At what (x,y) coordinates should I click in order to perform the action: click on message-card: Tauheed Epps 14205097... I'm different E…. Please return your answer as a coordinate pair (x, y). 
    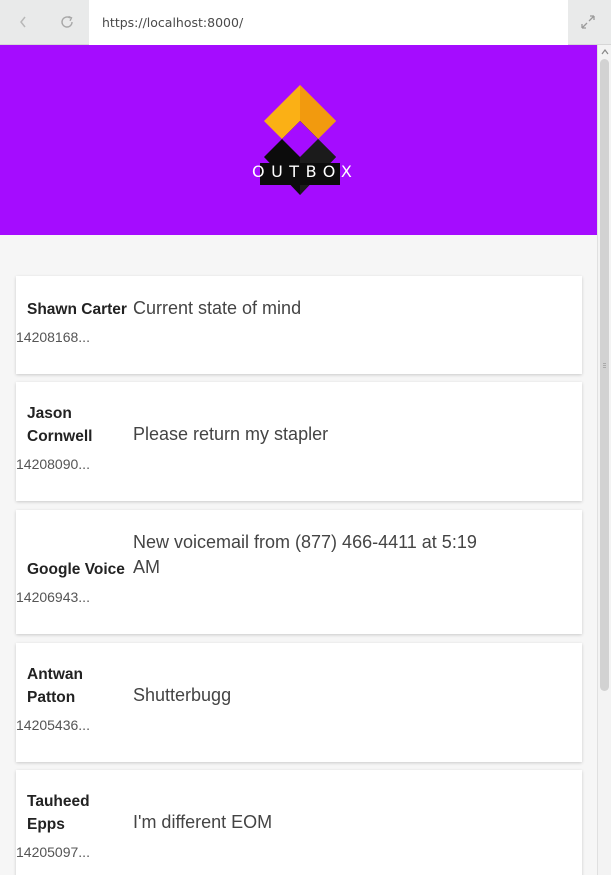
    Looking at the image, I should click on (299, 822).